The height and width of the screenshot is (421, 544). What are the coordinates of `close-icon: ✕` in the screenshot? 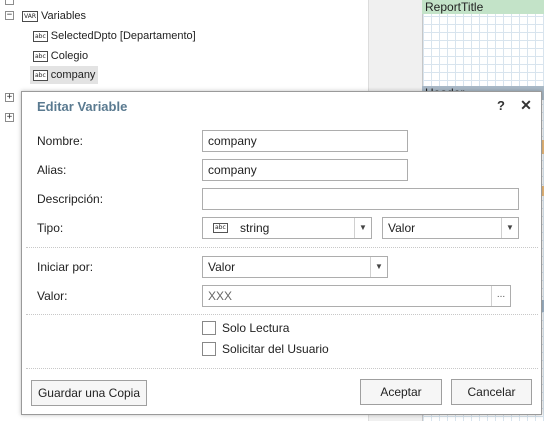 It's located at (526, 105).